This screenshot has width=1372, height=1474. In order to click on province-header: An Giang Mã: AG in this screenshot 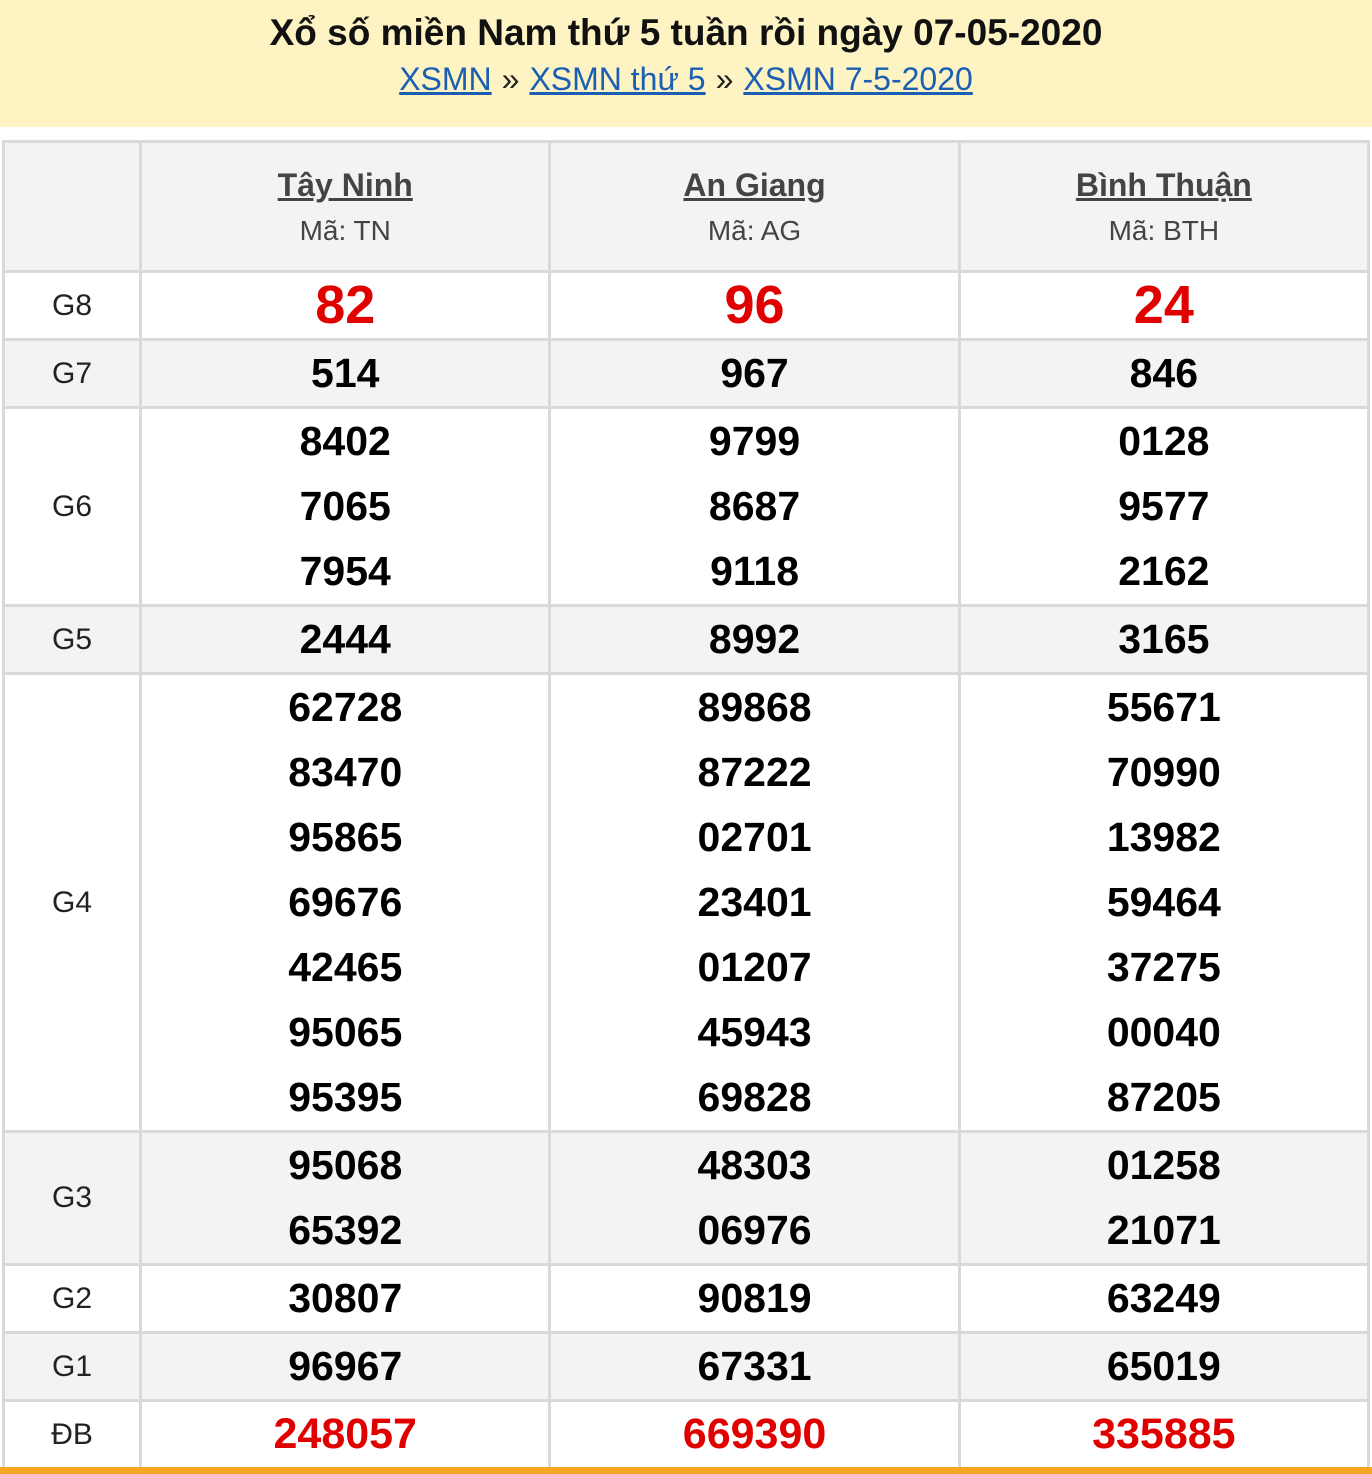, I will do `click(754, 206)`.